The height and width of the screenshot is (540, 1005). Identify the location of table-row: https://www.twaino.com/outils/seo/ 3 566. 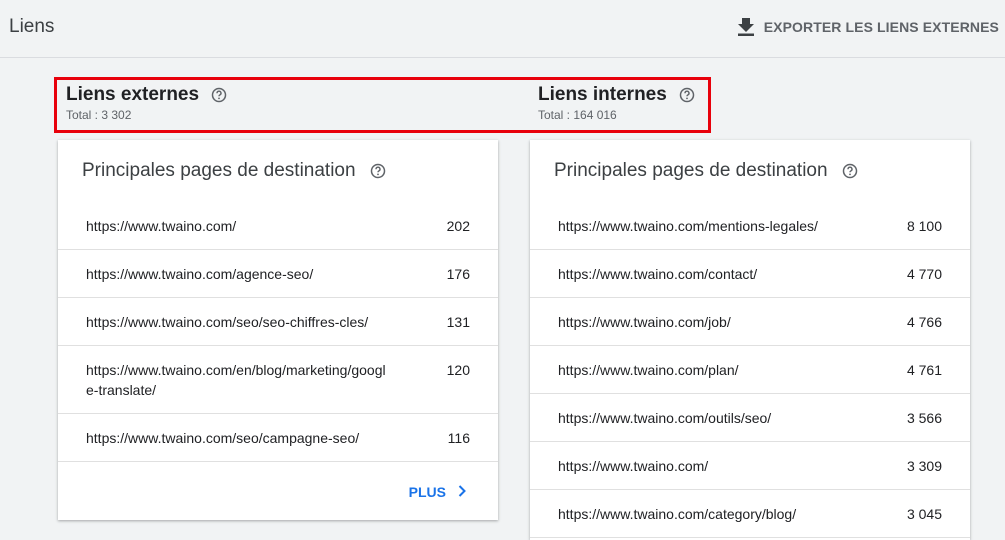
(750, 418).